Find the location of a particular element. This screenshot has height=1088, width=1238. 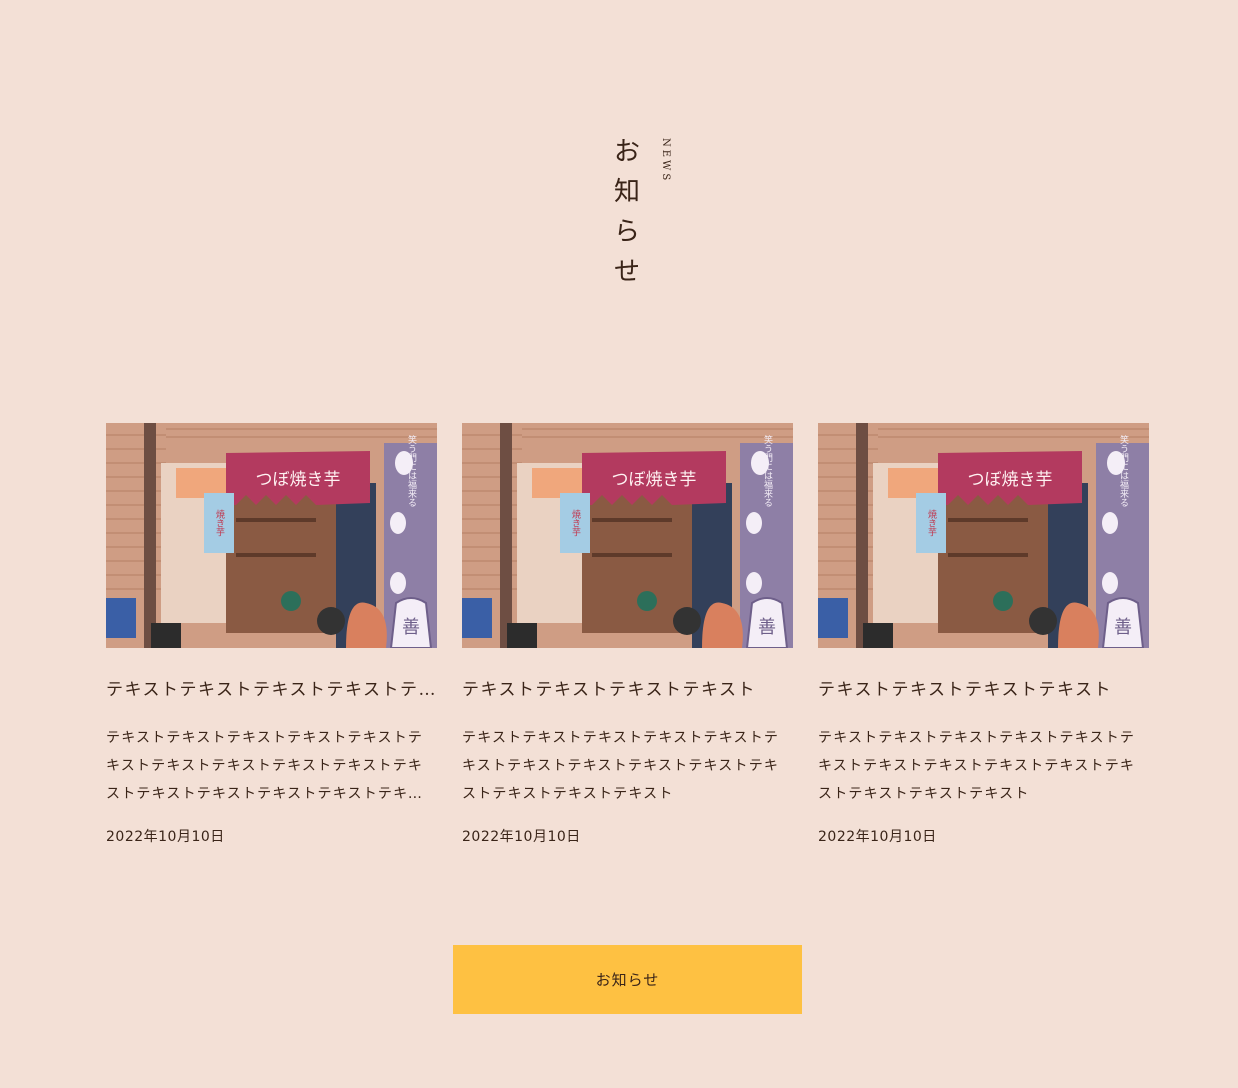

section-heading: お 知 ら せ NEWS is located at coordinates (645, 217).